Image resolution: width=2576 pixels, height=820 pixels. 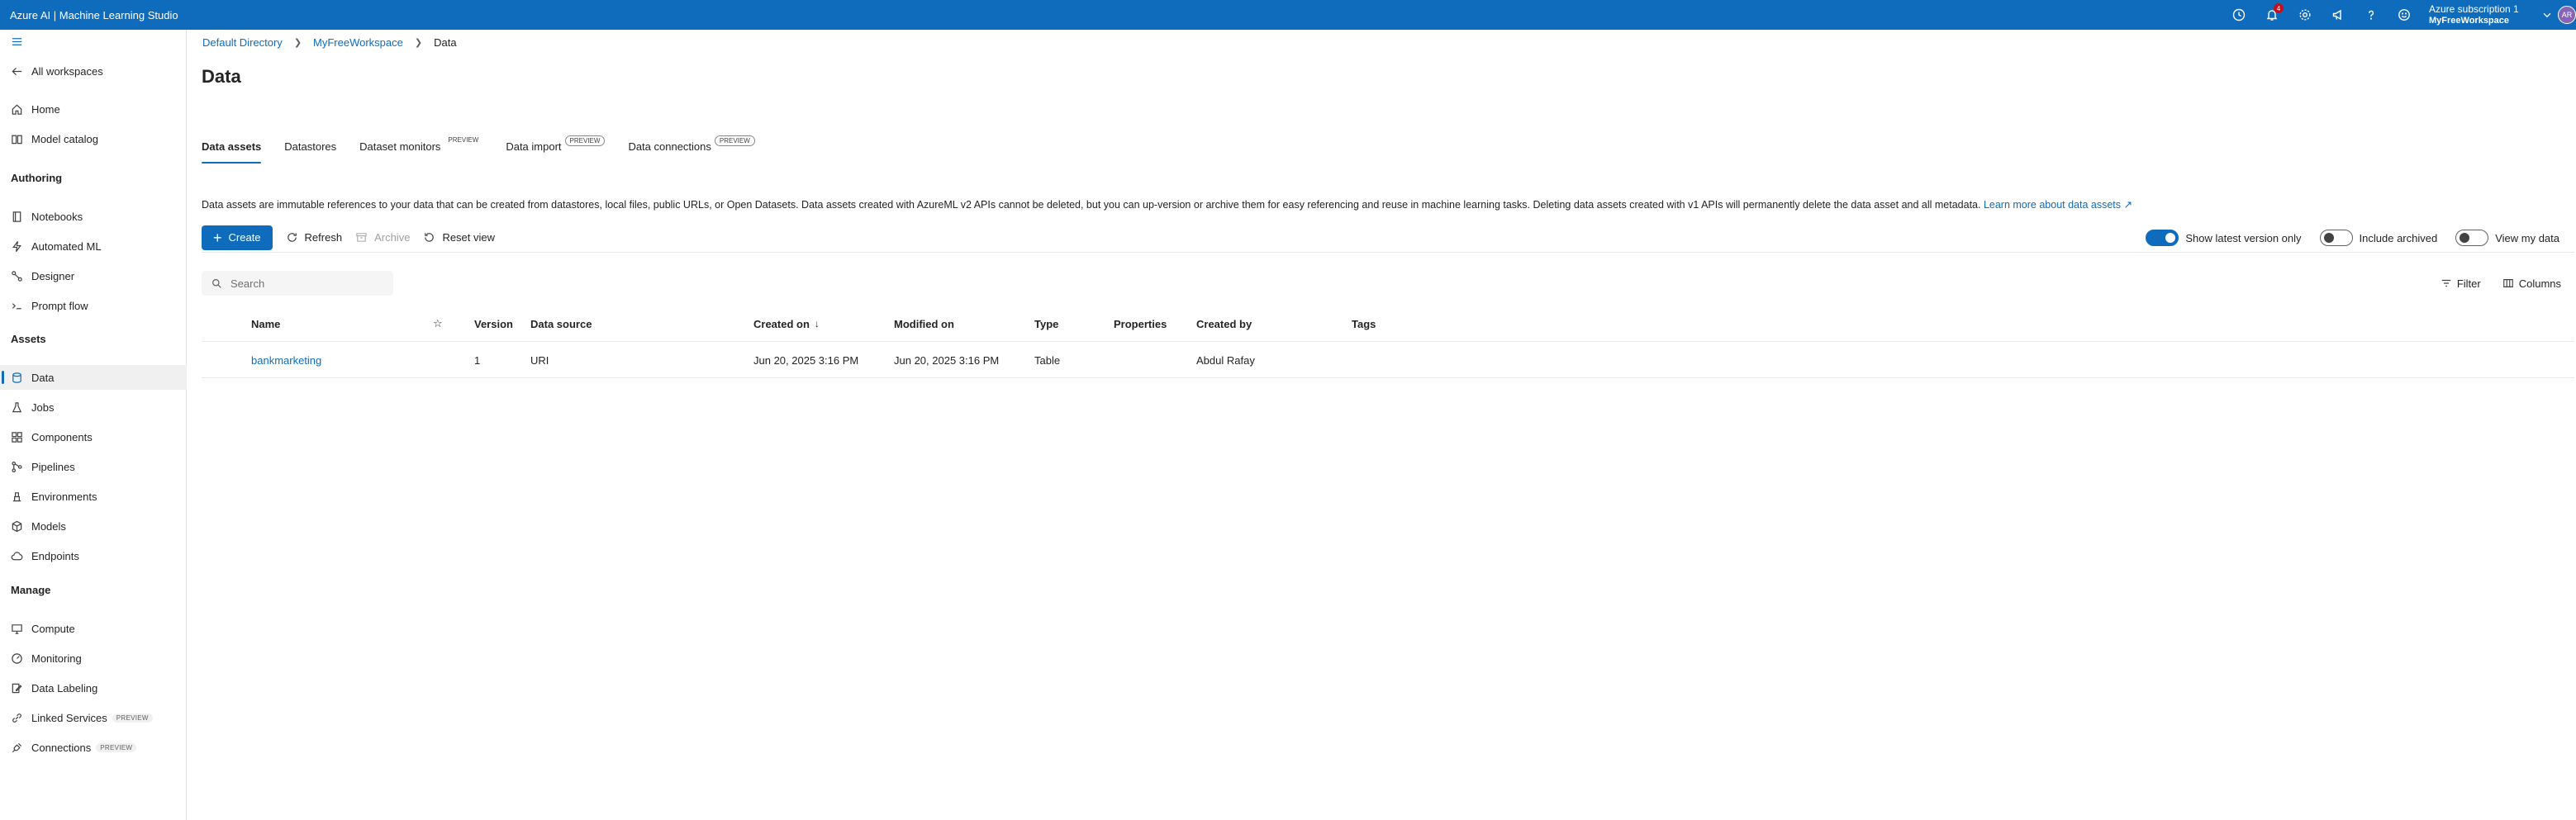 I want to click on chevron-down-icon, so click(x=2547, y=15).